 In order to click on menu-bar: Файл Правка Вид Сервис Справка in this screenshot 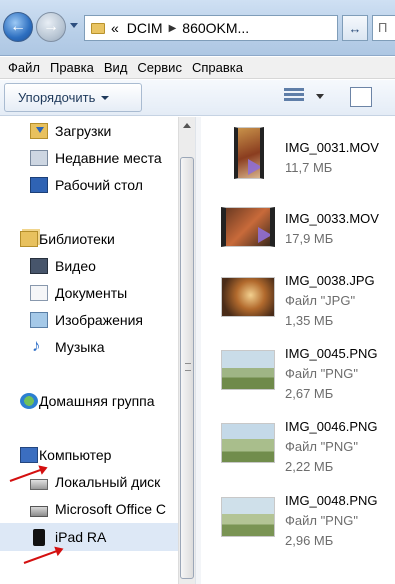, I will do `click(197, 68)`.